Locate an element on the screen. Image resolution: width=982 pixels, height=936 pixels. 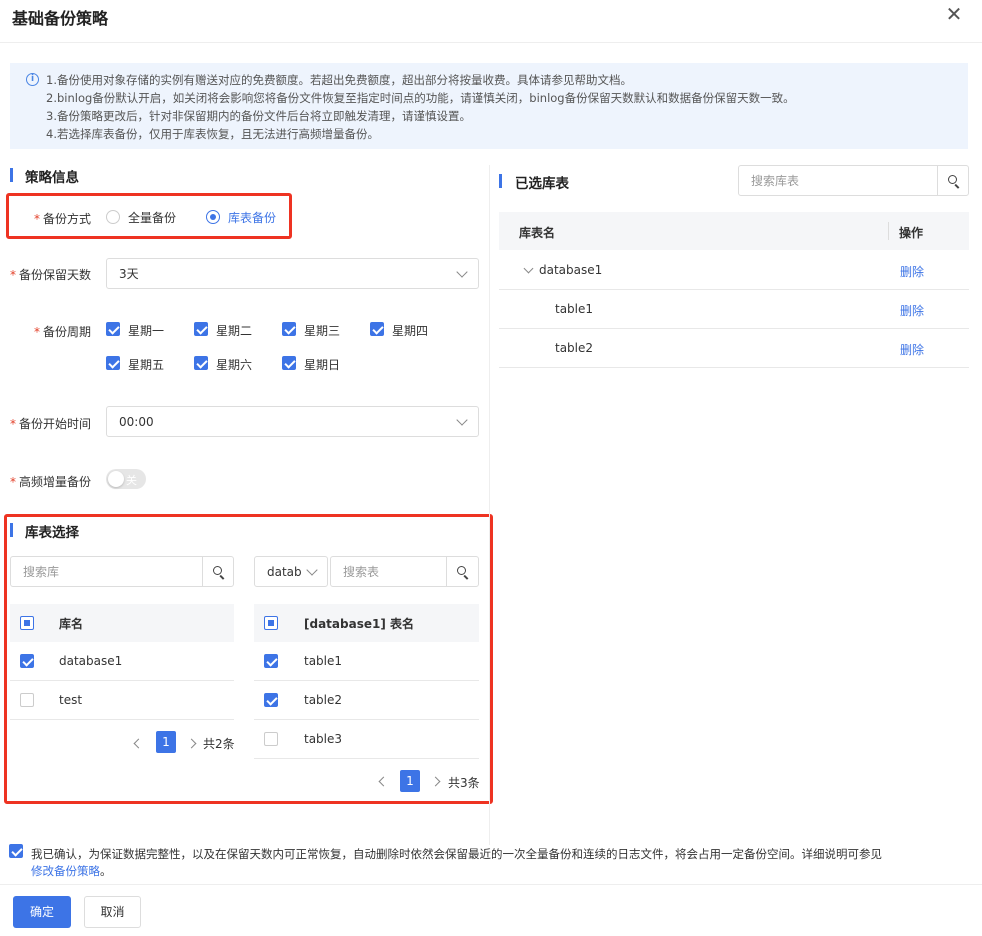
selected-section-title: 已选库表 is located at coordinates (542, 184).